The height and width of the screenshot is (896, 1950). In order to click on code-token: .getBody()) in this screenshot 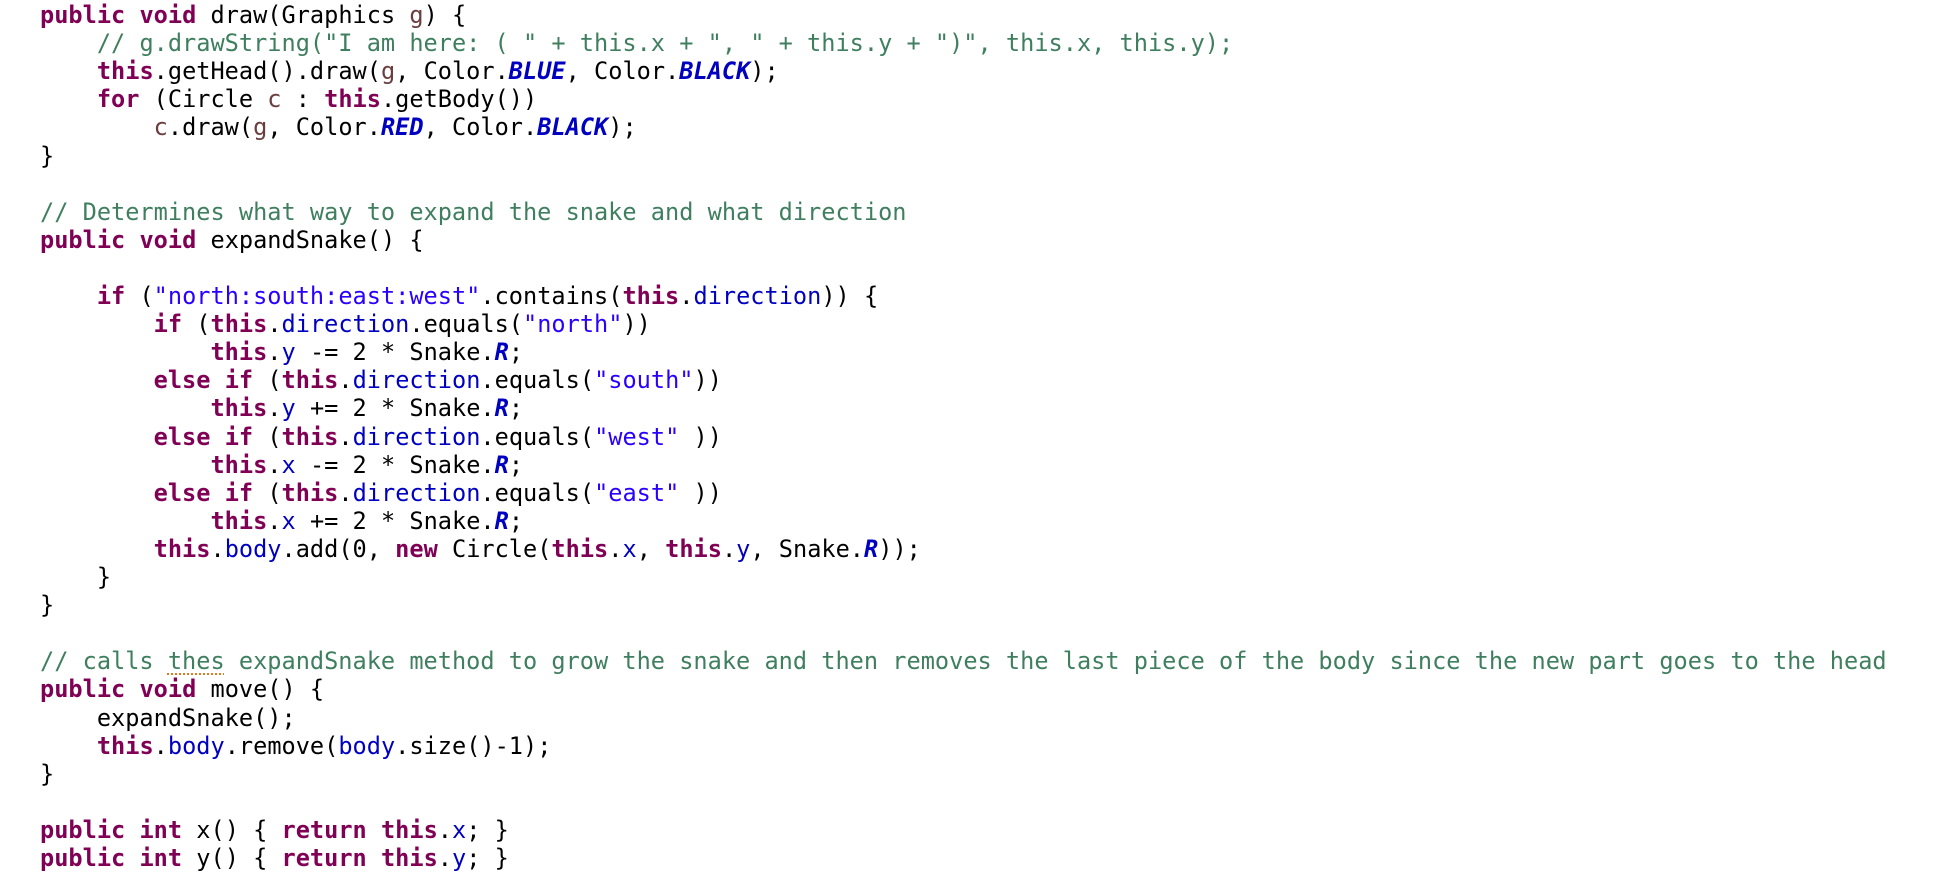, I will do `click(459, 99)`.